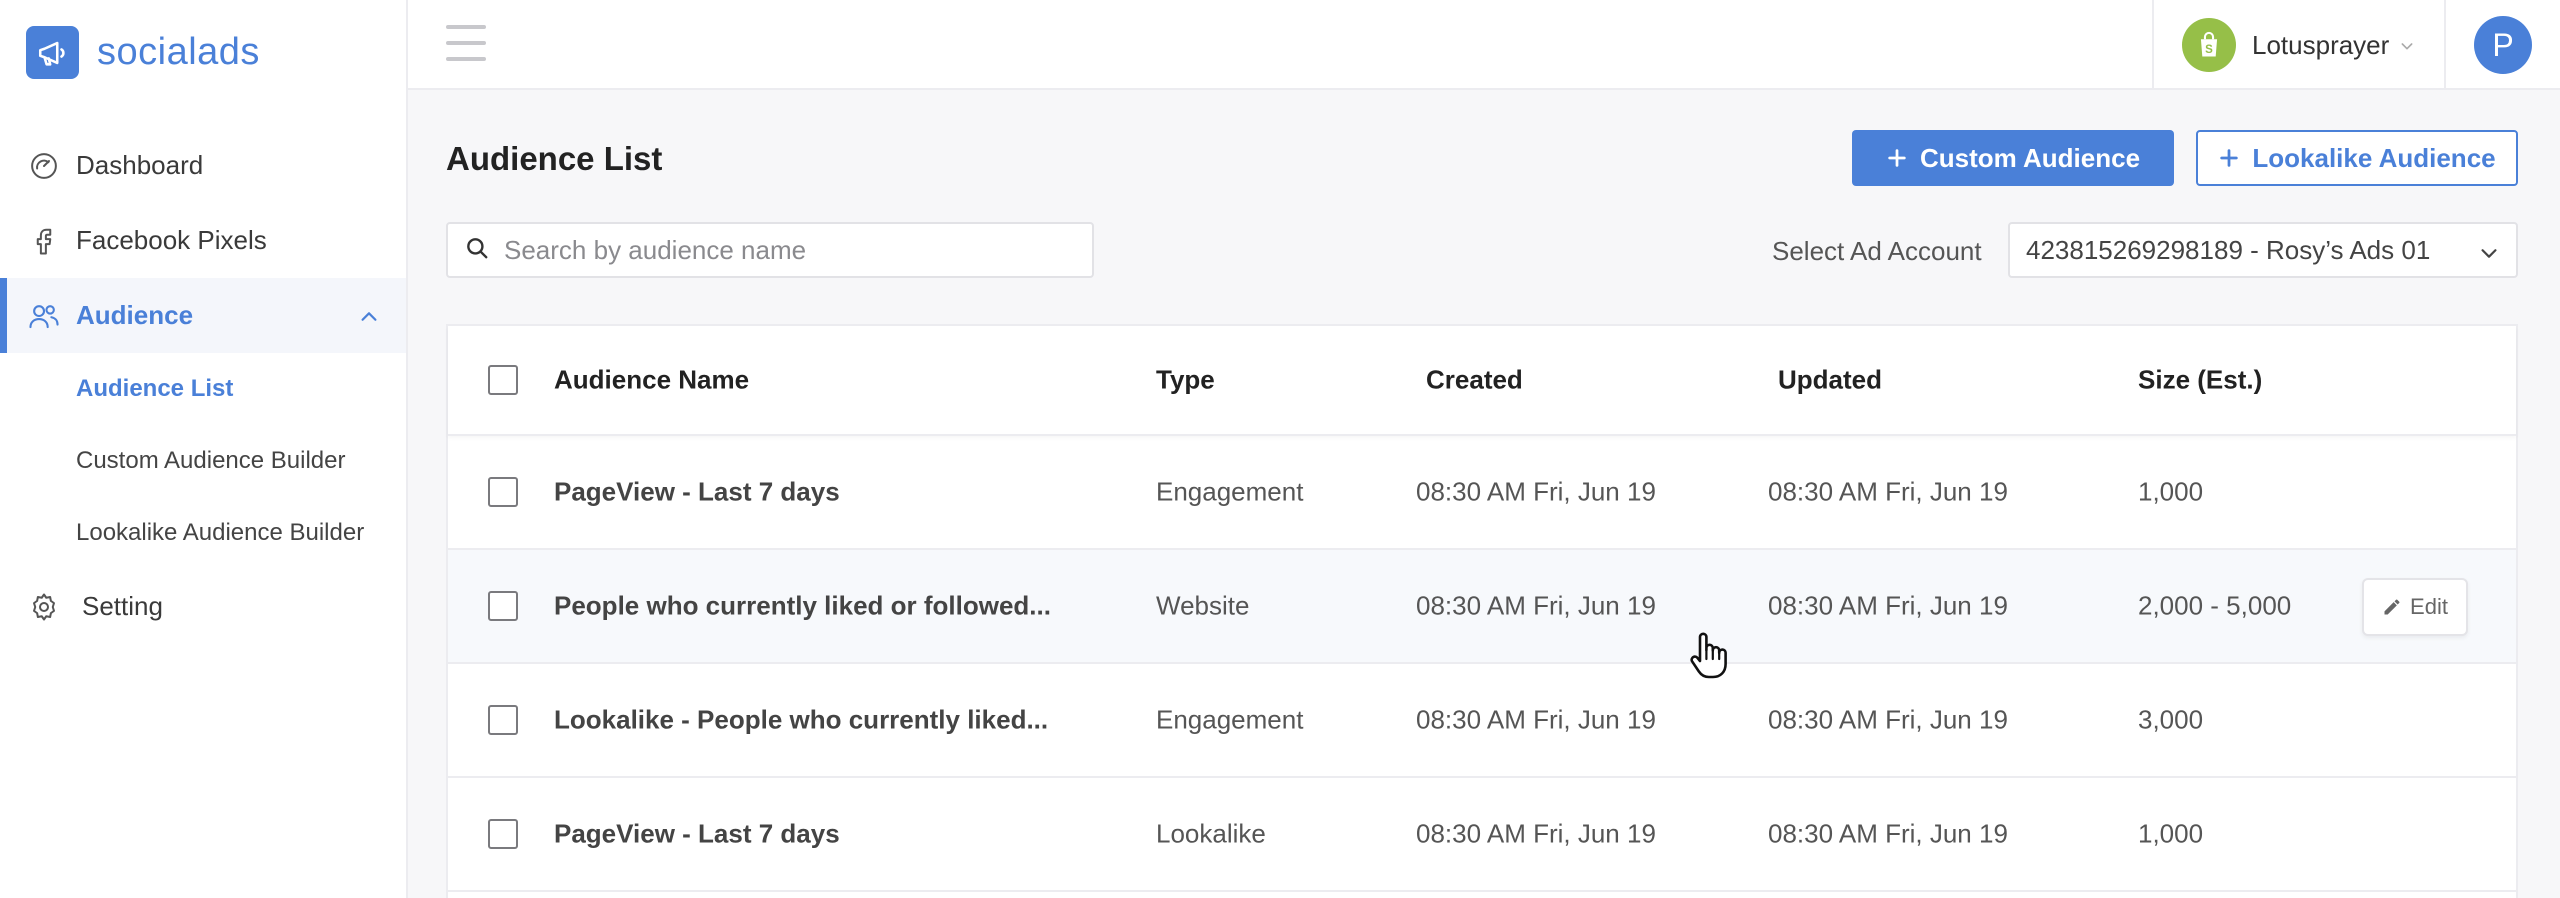 The width and height of the screenshot is (2560, 898). What do you see at coordinates (1203, 605) in the screenshot?
I see `audience-type: Website` at bounding box center [1203, 605].